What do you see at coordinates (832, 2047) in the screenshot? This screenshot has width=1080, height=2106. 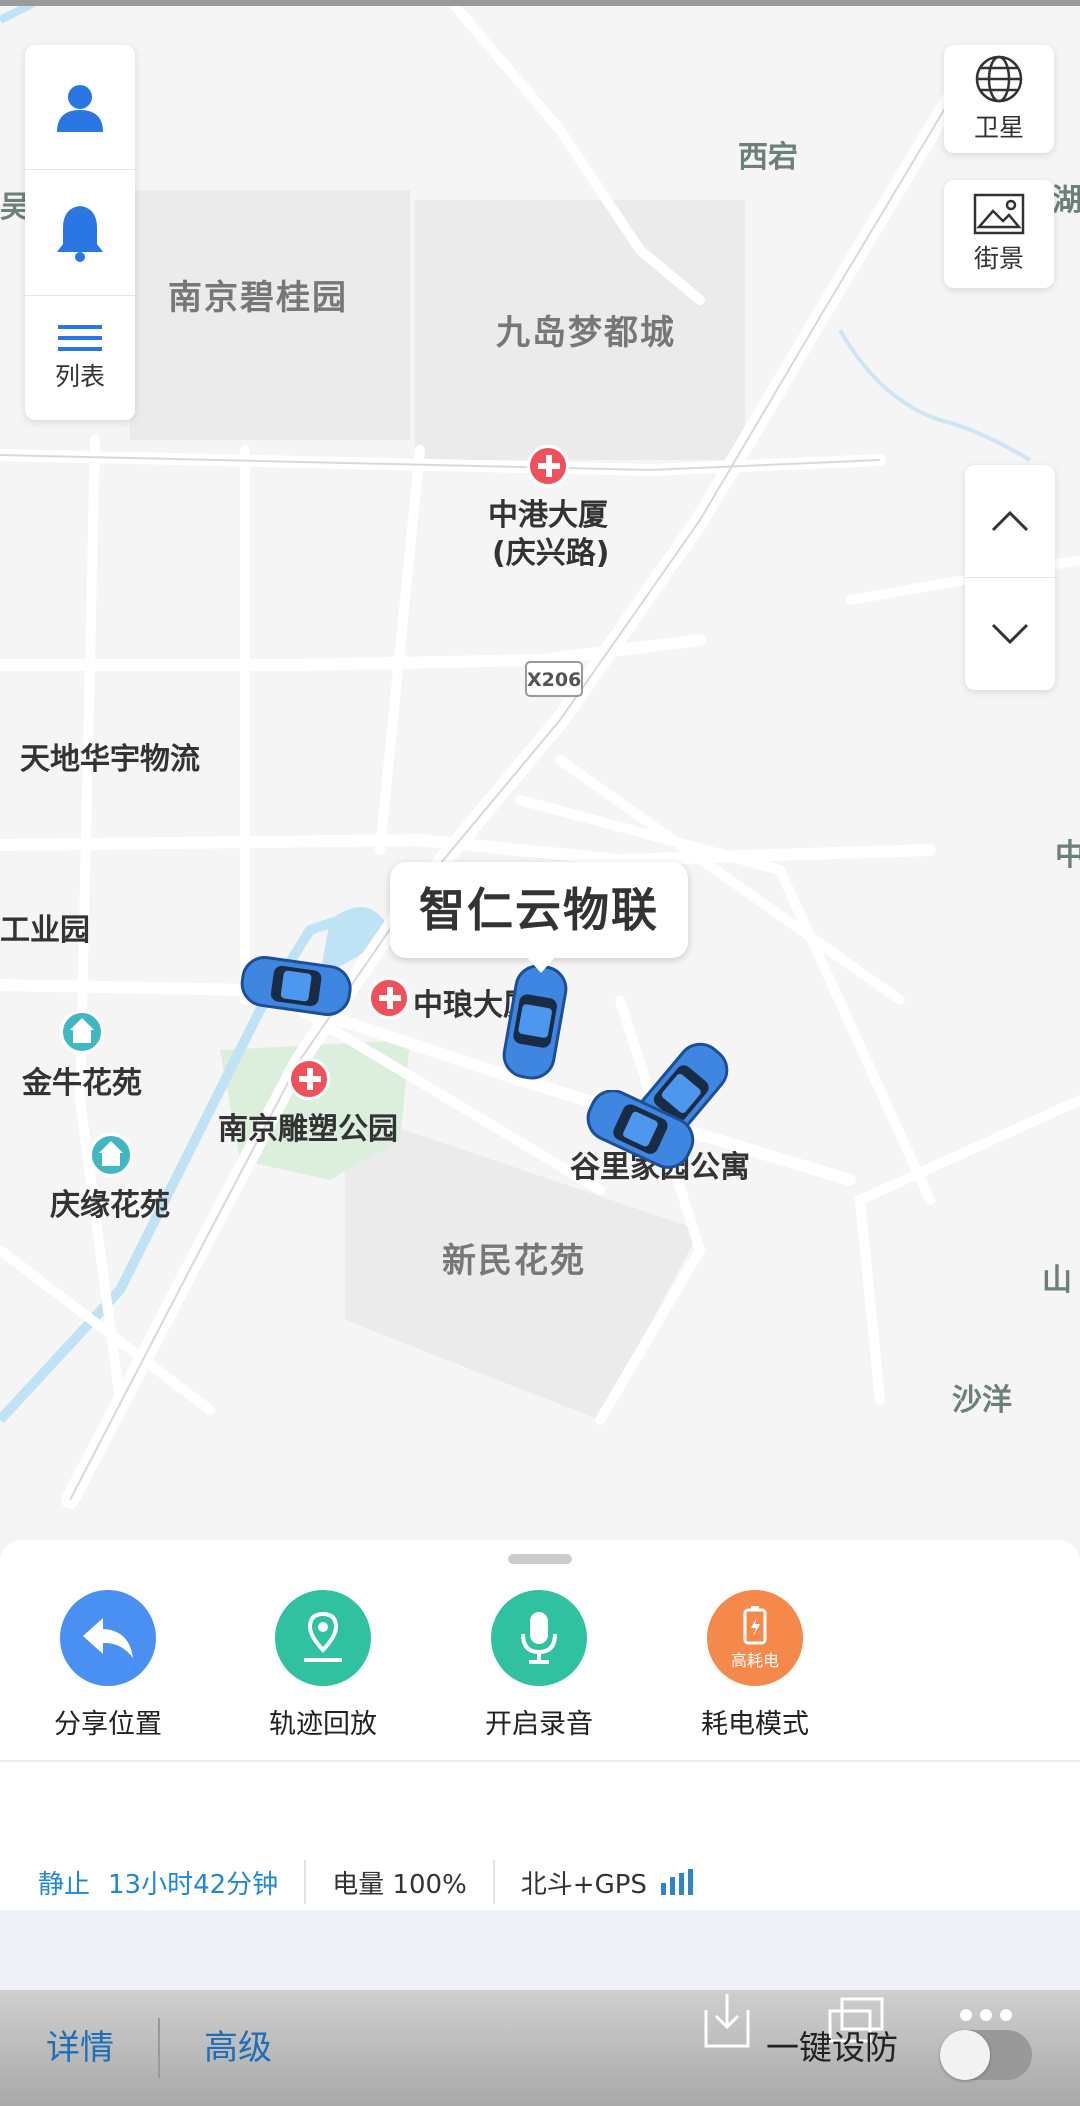 I see `one-key-arm-label: 一键设防` at bounding box center [832, 2047].